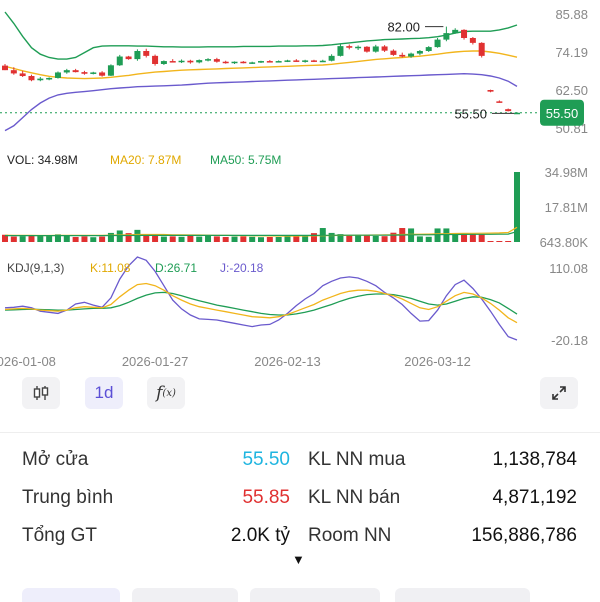 This screenshot has width=600, height=602. I want to click on x-tick-label: 2026-01-08, so click(28, 361).